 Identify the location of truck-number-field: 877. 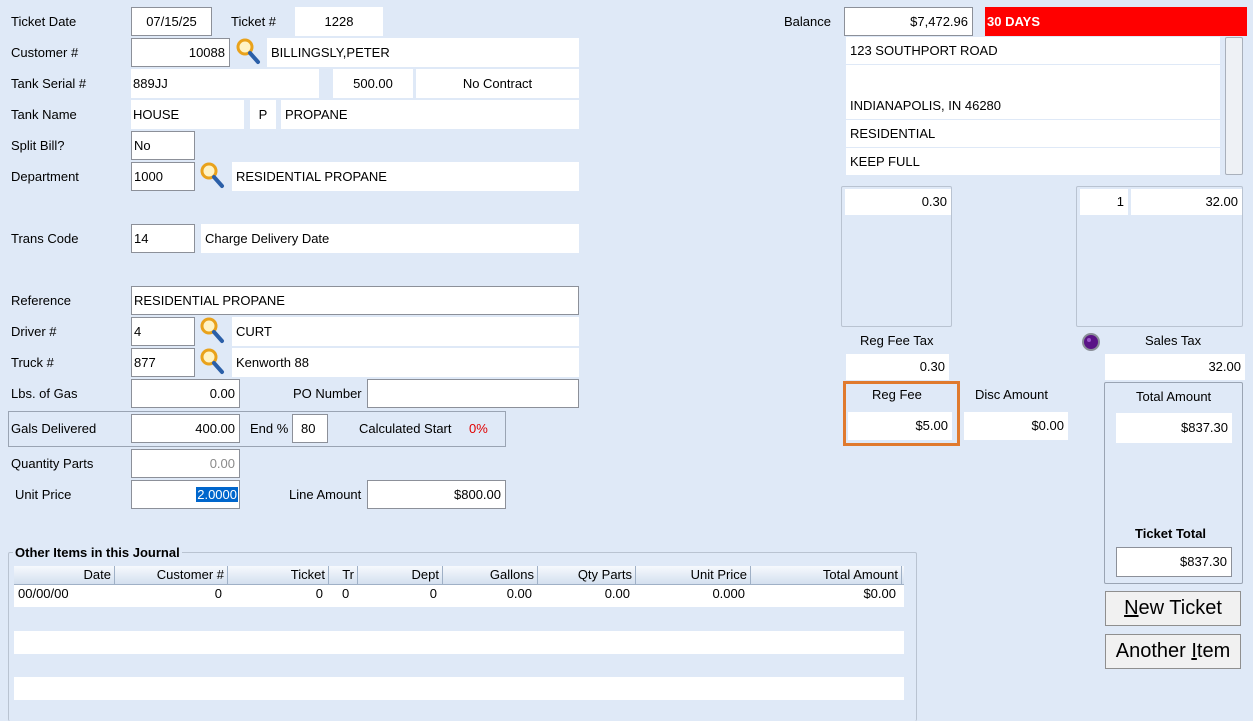
(163, 362).